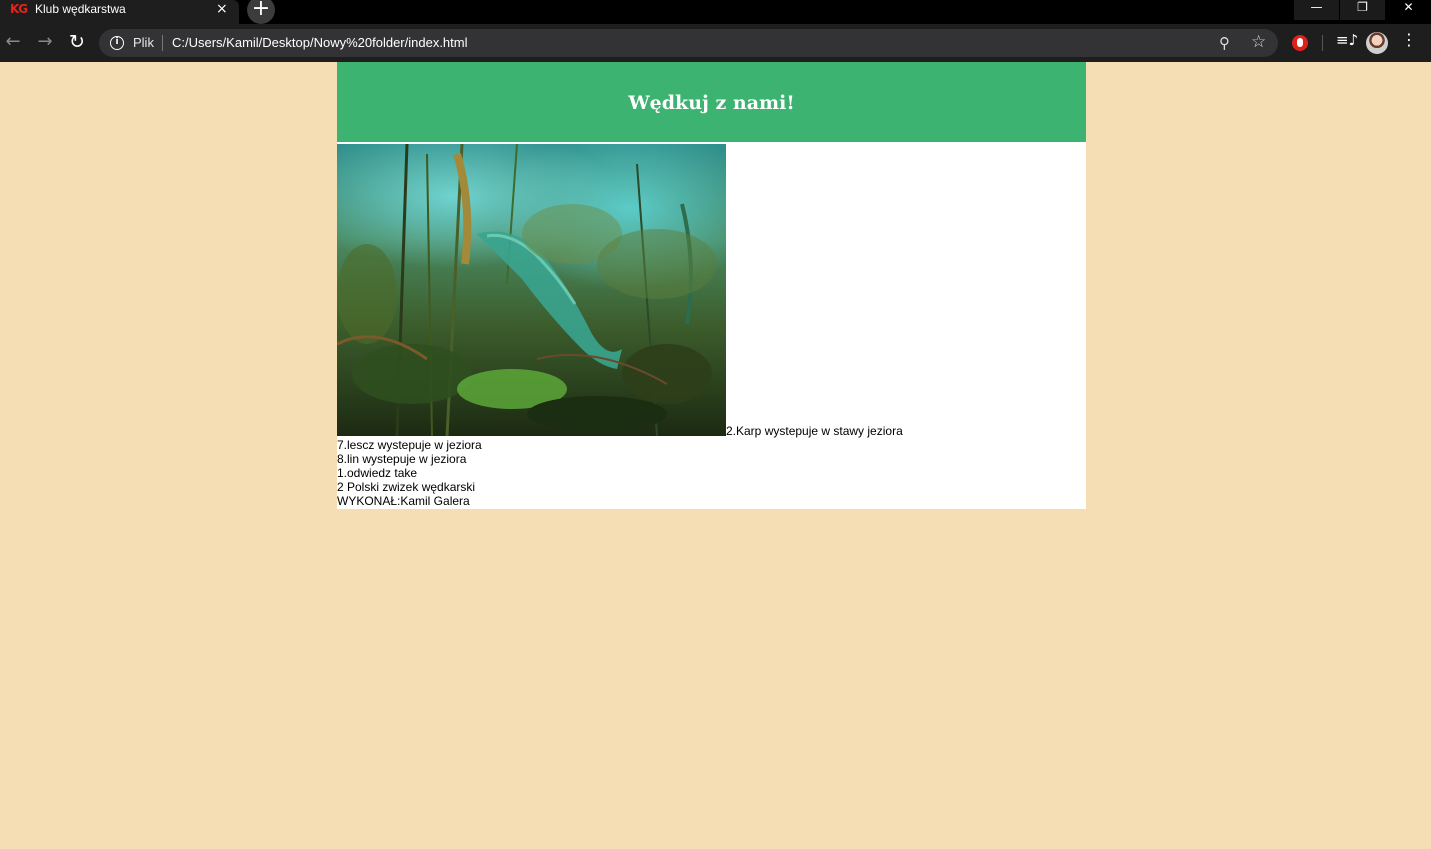 The width and height of the screenshot is (1431, 849). I want to click on window-restore-button: ❐, so click(1362, 10).